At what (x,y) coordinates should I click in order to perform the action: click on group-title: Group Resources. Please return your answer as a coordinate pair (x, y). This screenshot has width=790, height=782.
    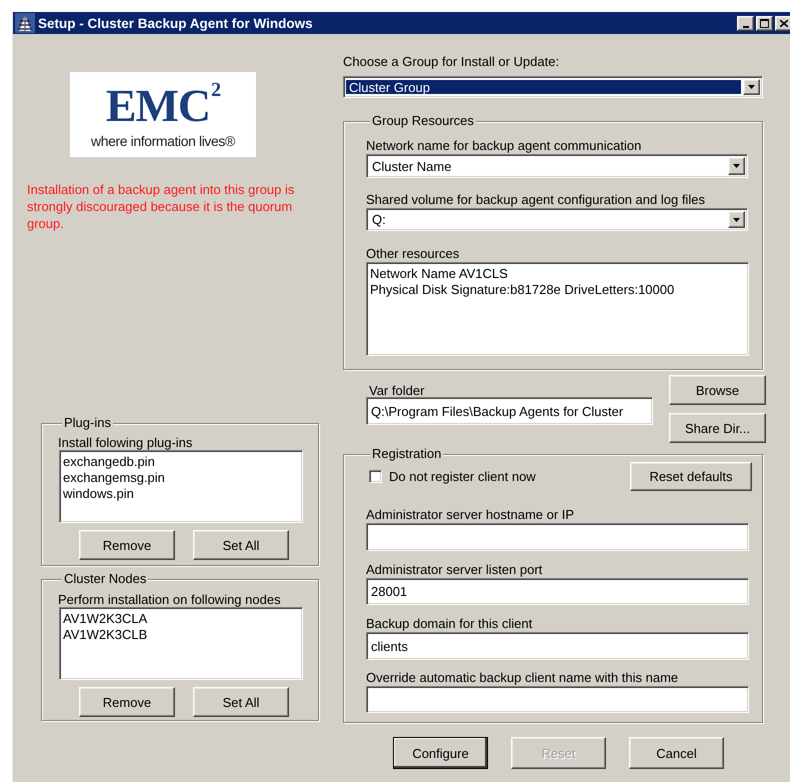
    Looking at the image, I should click on (423, 121).